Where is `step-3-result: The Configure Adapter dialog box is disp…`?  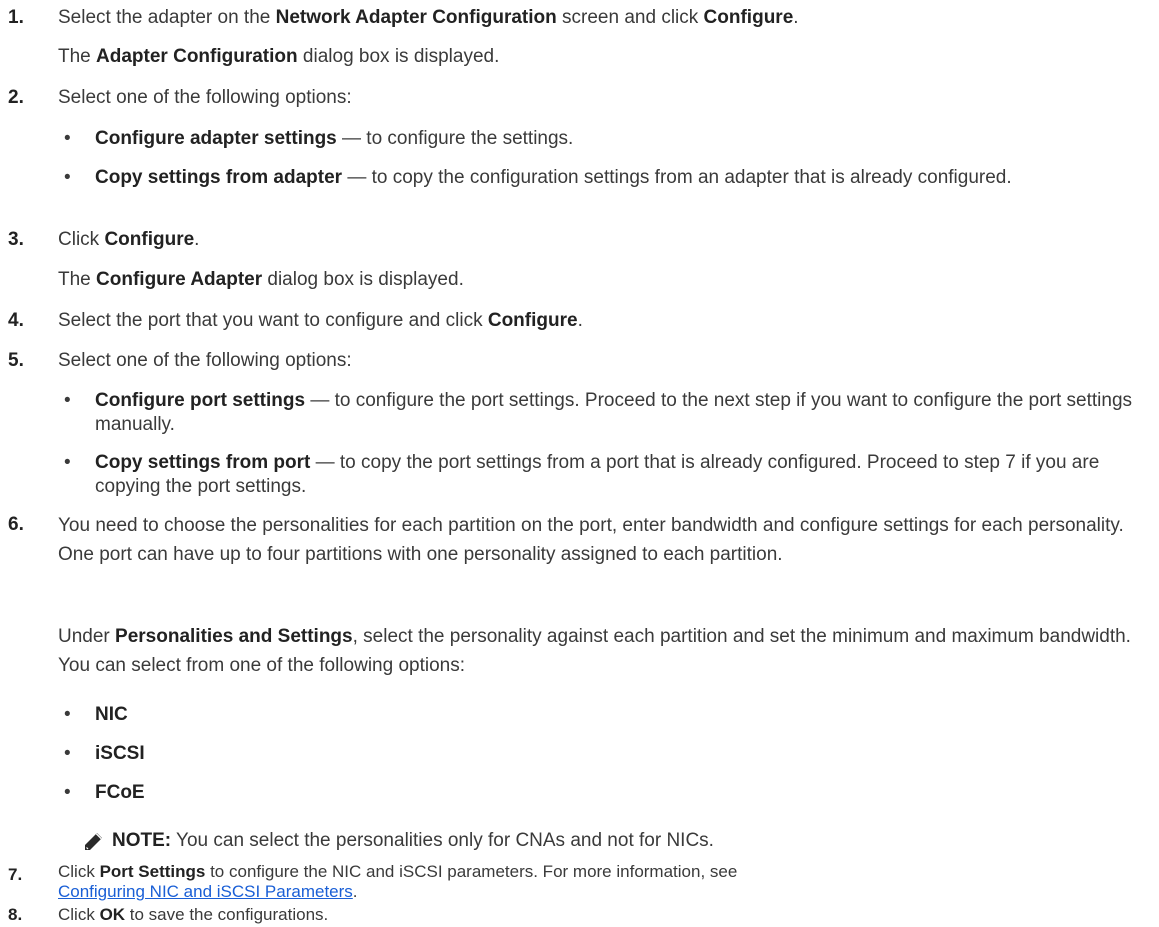 step-3-result: The Configure Adapter dialog box is disp… is located at coordinates (261, 279).